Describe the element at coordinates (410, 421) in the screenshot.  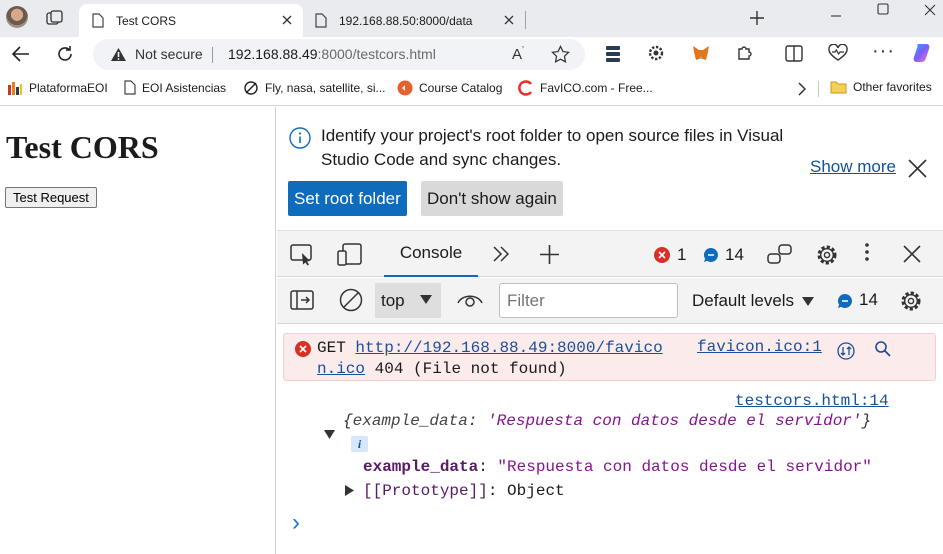
I see `summary-key: example_data` at that location.